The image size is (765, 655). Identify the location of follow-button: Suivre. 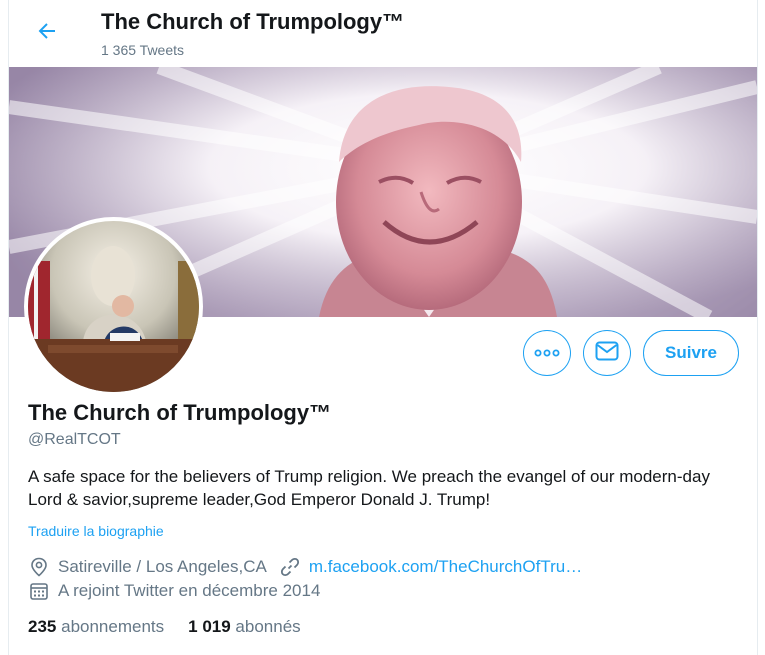
(691, 353).